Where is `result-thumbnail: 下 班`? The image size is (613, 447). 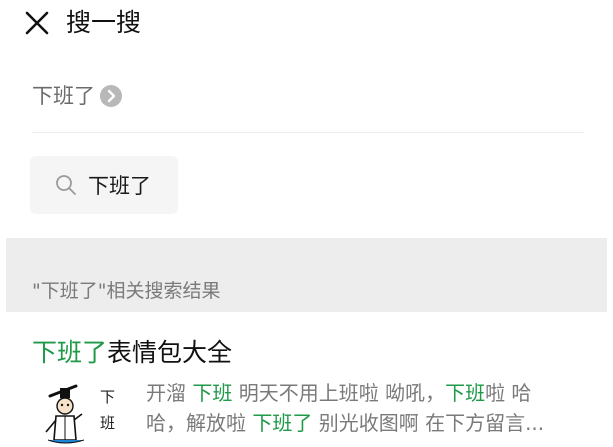
result-thumbnail: 下 班 is located at coordinates (82, 412).